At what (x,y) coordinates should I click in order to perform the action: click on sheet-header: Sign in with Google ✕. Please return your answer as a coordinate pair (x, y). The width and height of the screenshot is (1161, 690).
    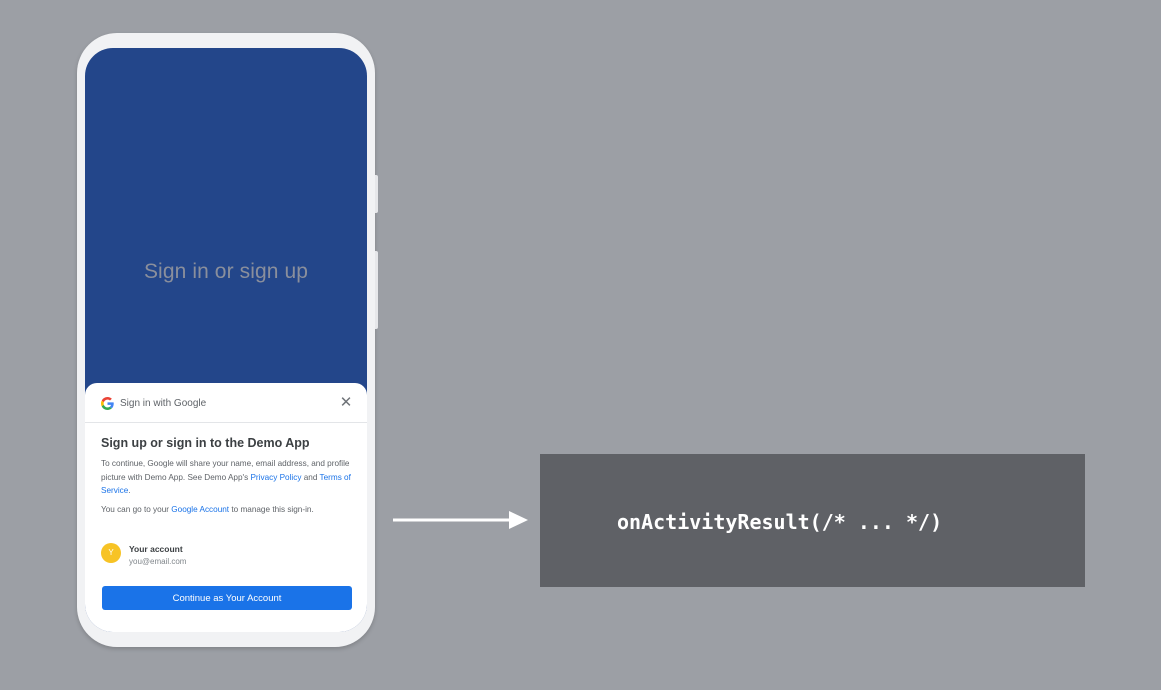
    Looking at the image, I should click on (226, 403).